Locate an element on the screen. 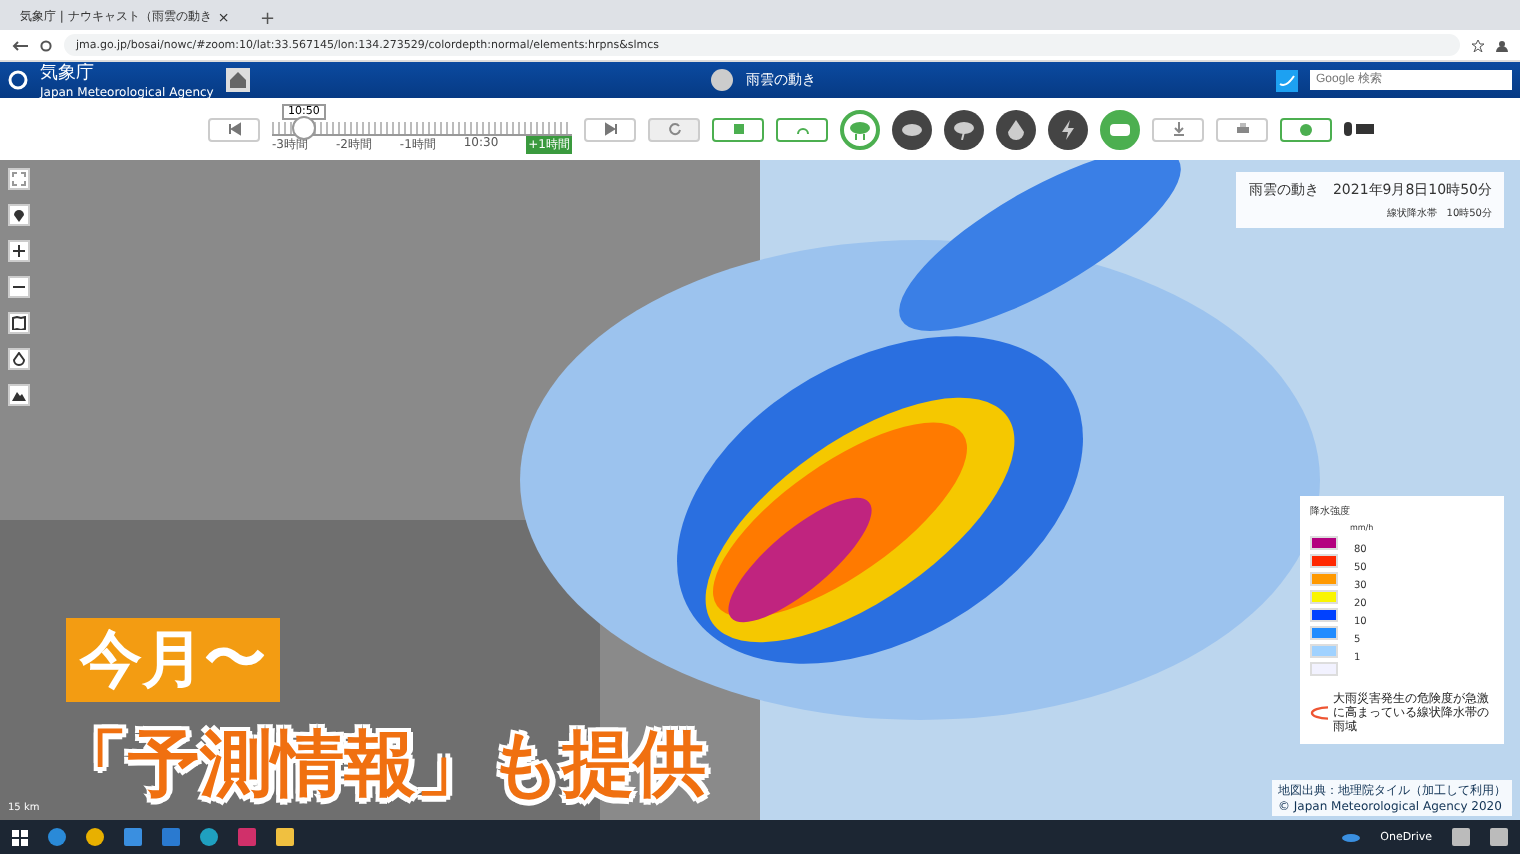  skip-forward-icon is located at coordinates (610, 129).